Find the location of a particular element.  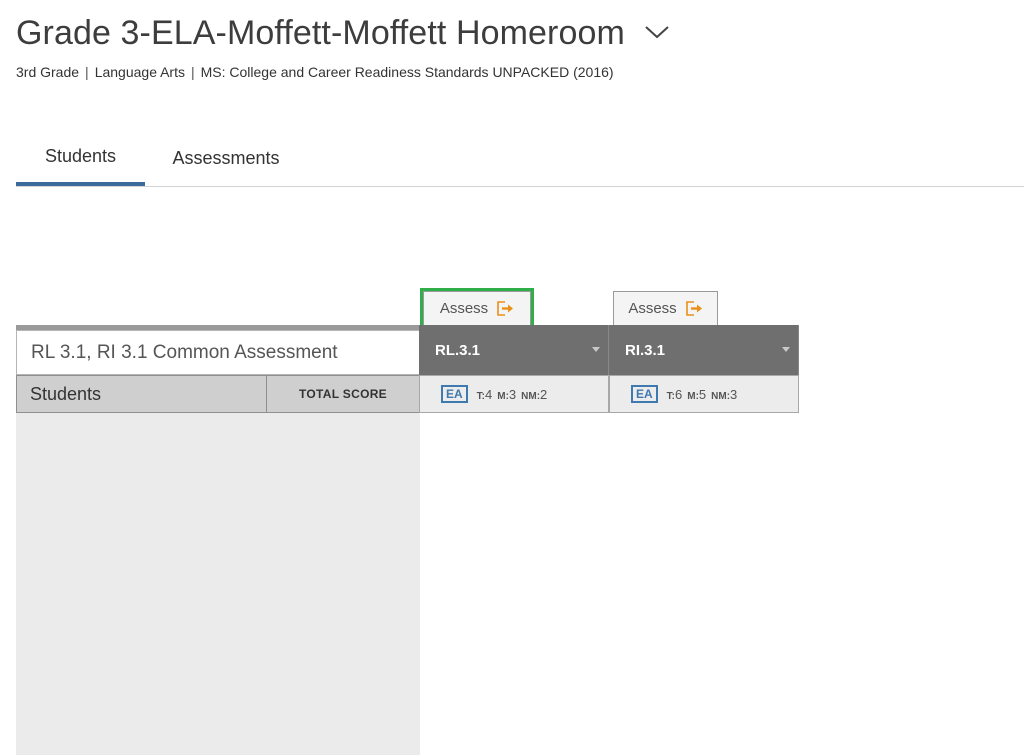

stat-value: 2 is located at coordinates (544, 394).